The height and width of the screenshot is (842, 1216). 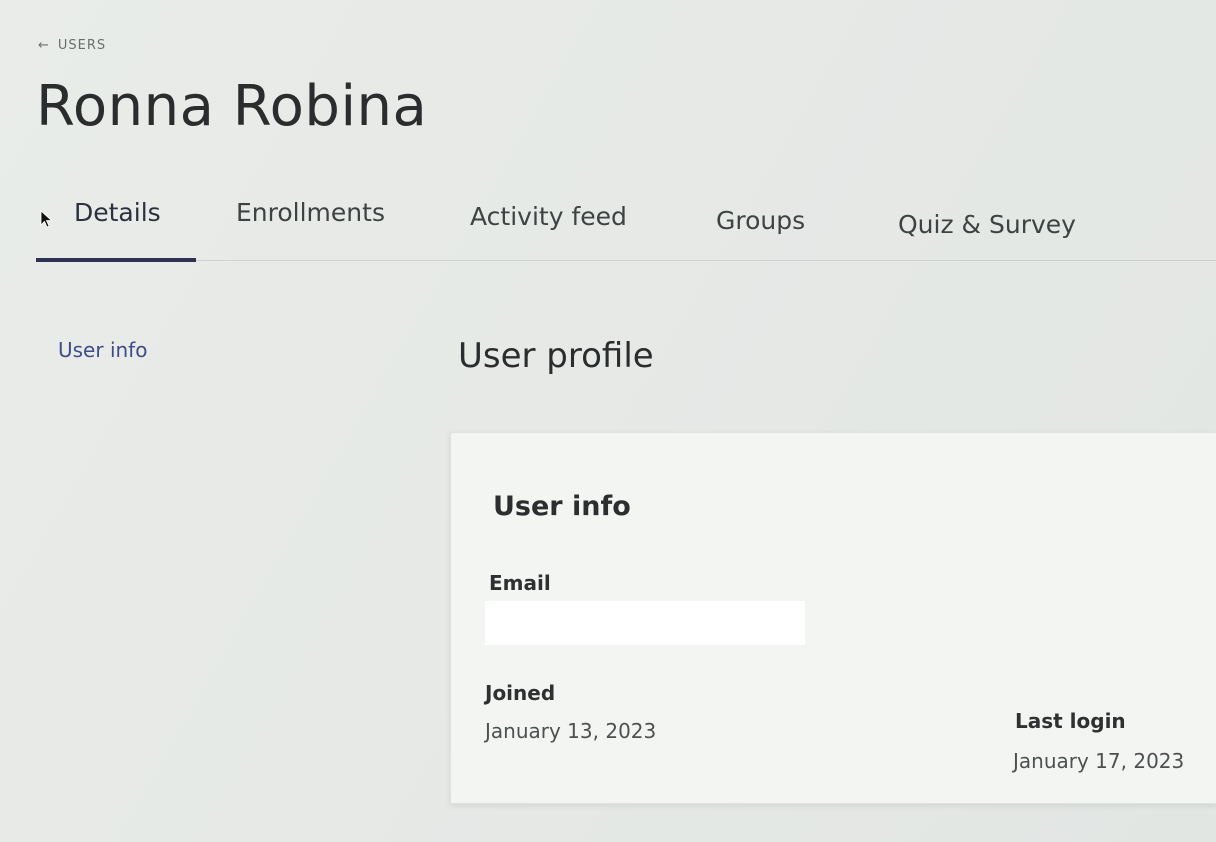 I want to click on tab-details: Details, so click(x=117, y=212).